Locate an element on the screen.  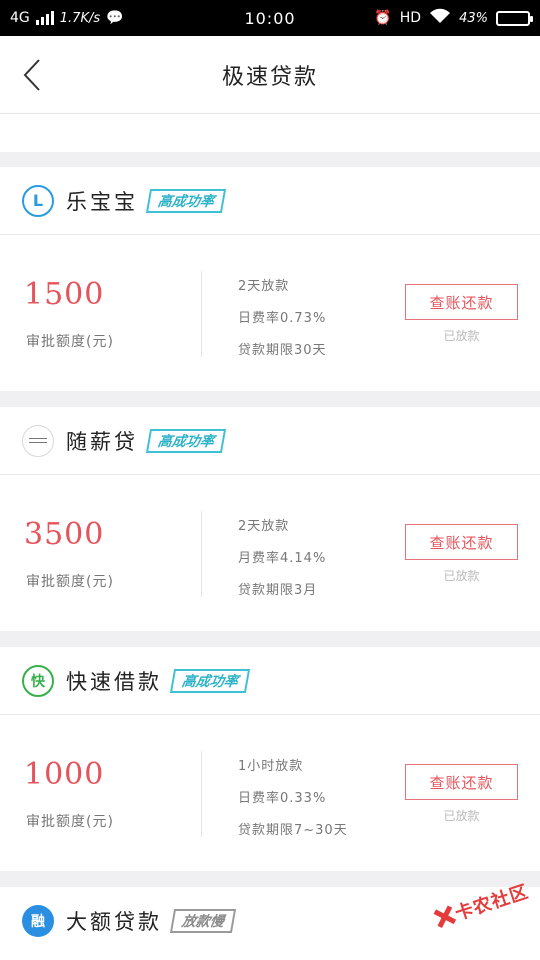
signal-icon is located at coordinates (44, 18).